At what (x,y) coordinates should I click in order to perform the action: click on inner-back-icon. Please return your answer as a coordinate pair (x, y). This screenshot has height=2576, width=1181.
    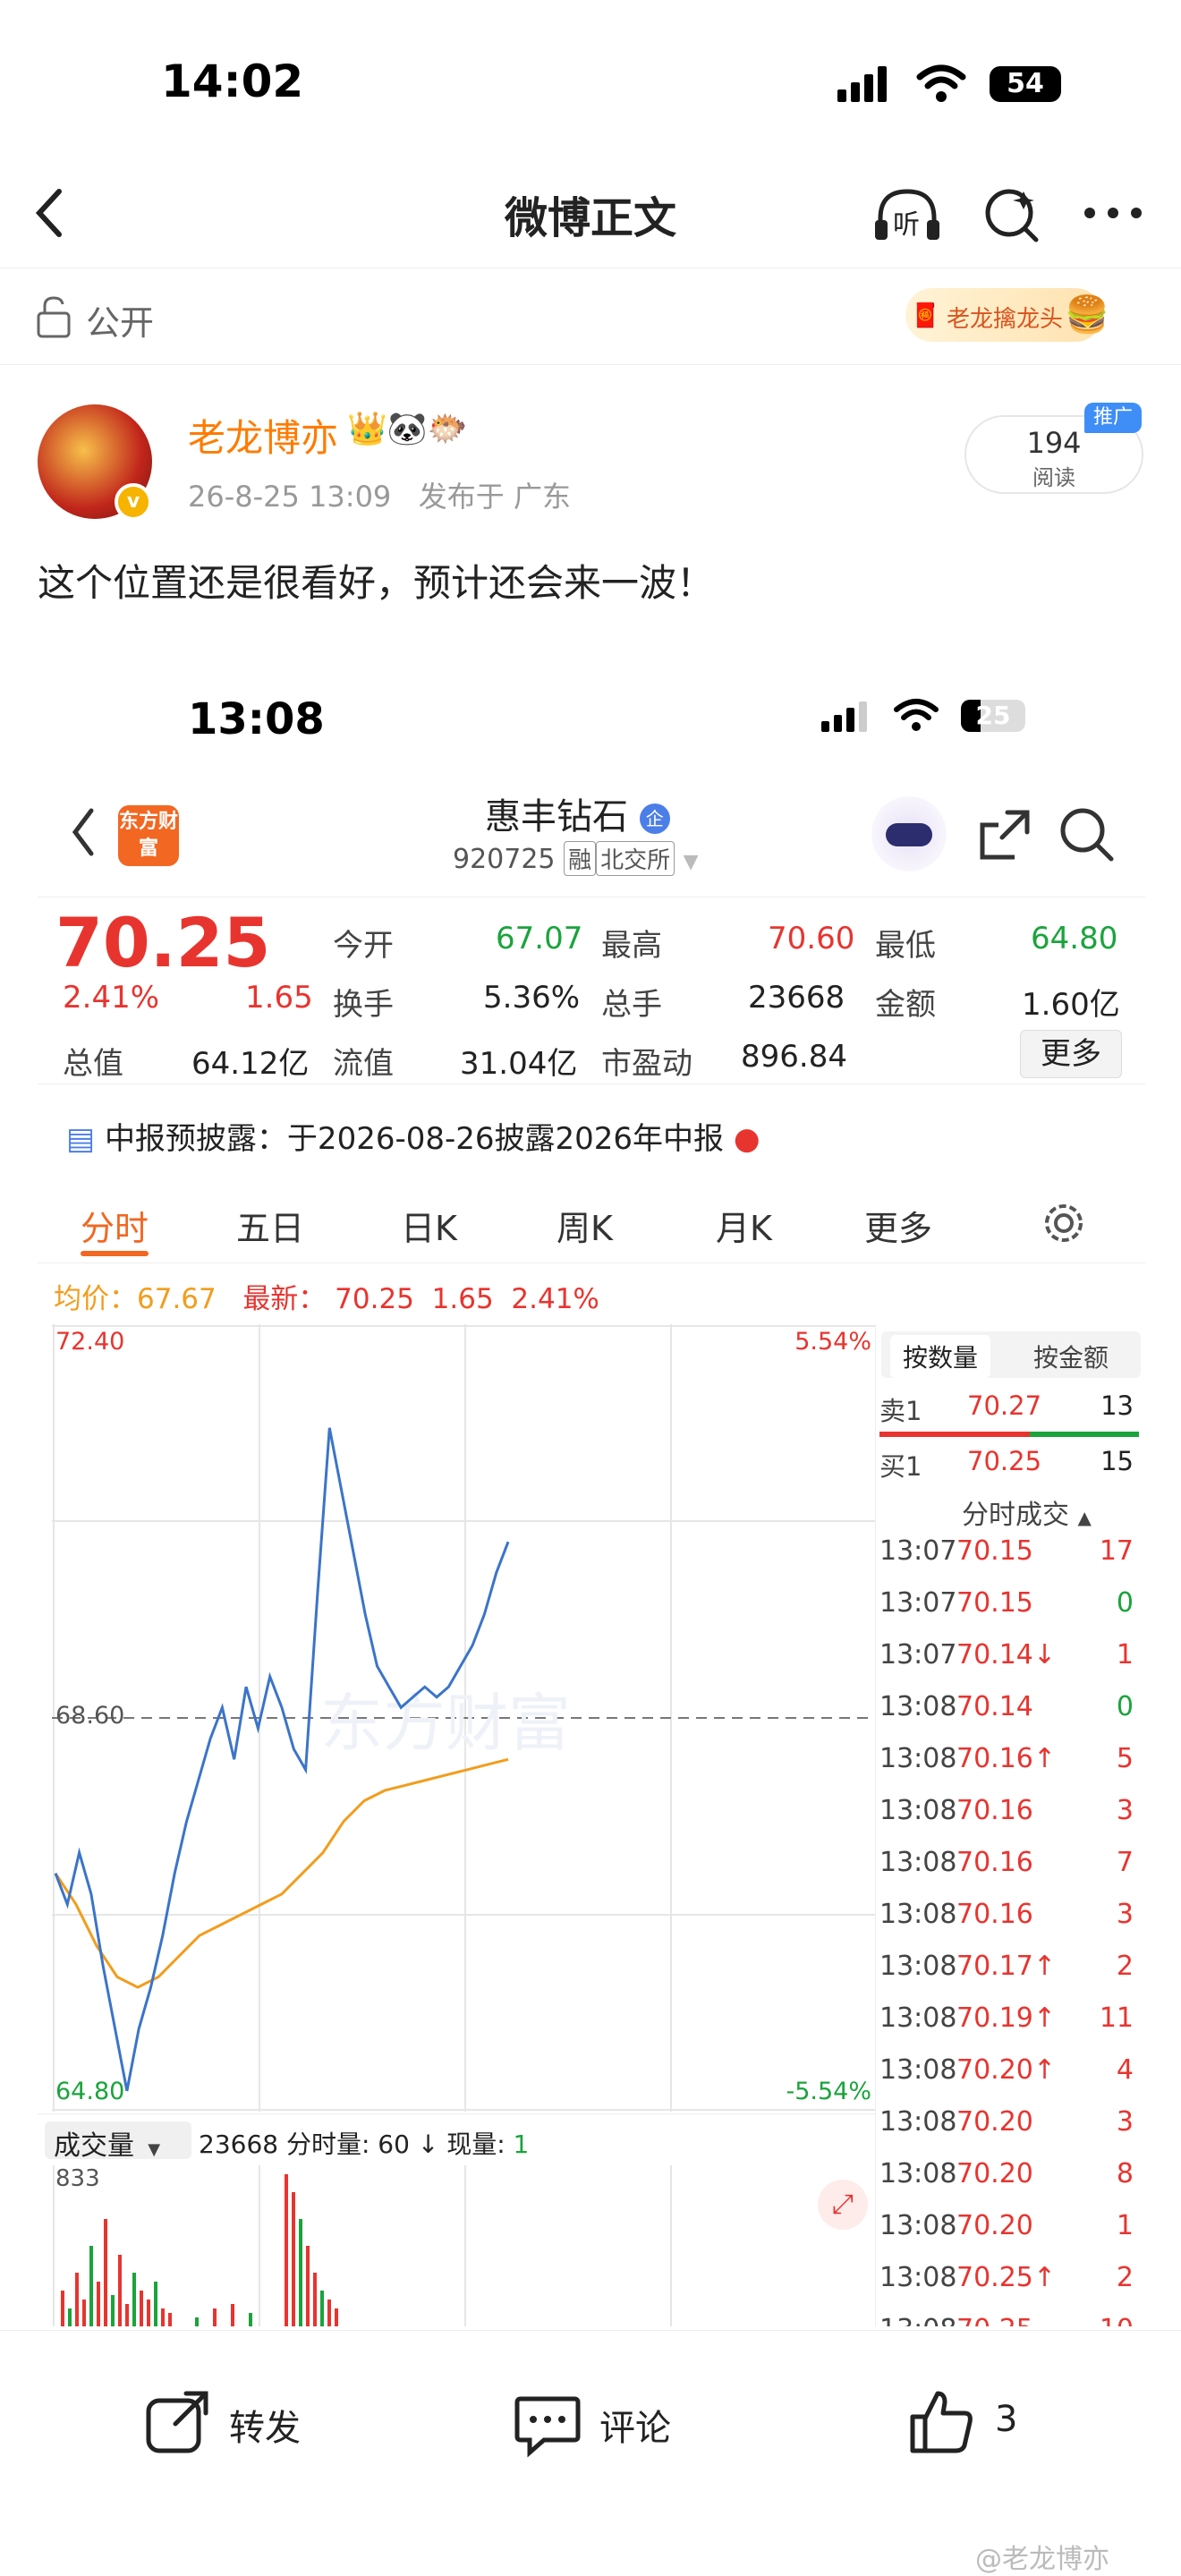
    Looking at the image, I should click on (83, 832).